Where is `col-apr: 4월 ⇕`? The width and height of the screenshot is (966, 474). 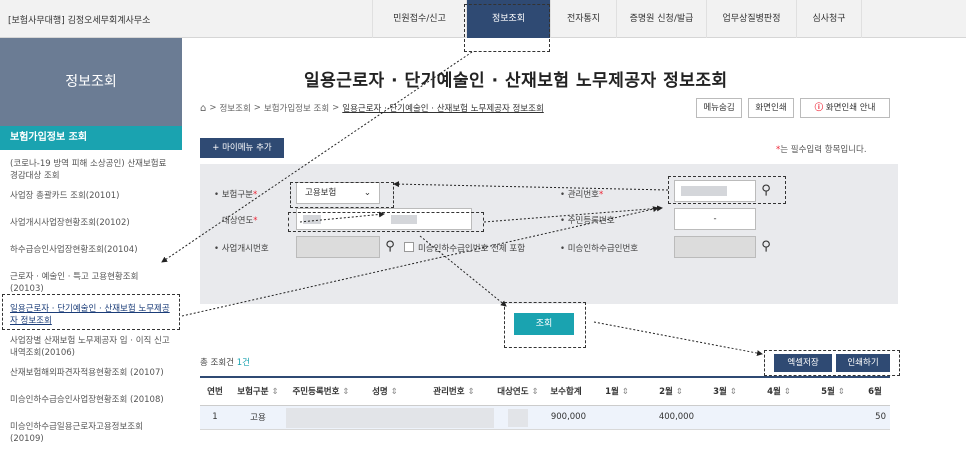
col-apr: 4월 ⇕ is located at coordinates (779, 391).